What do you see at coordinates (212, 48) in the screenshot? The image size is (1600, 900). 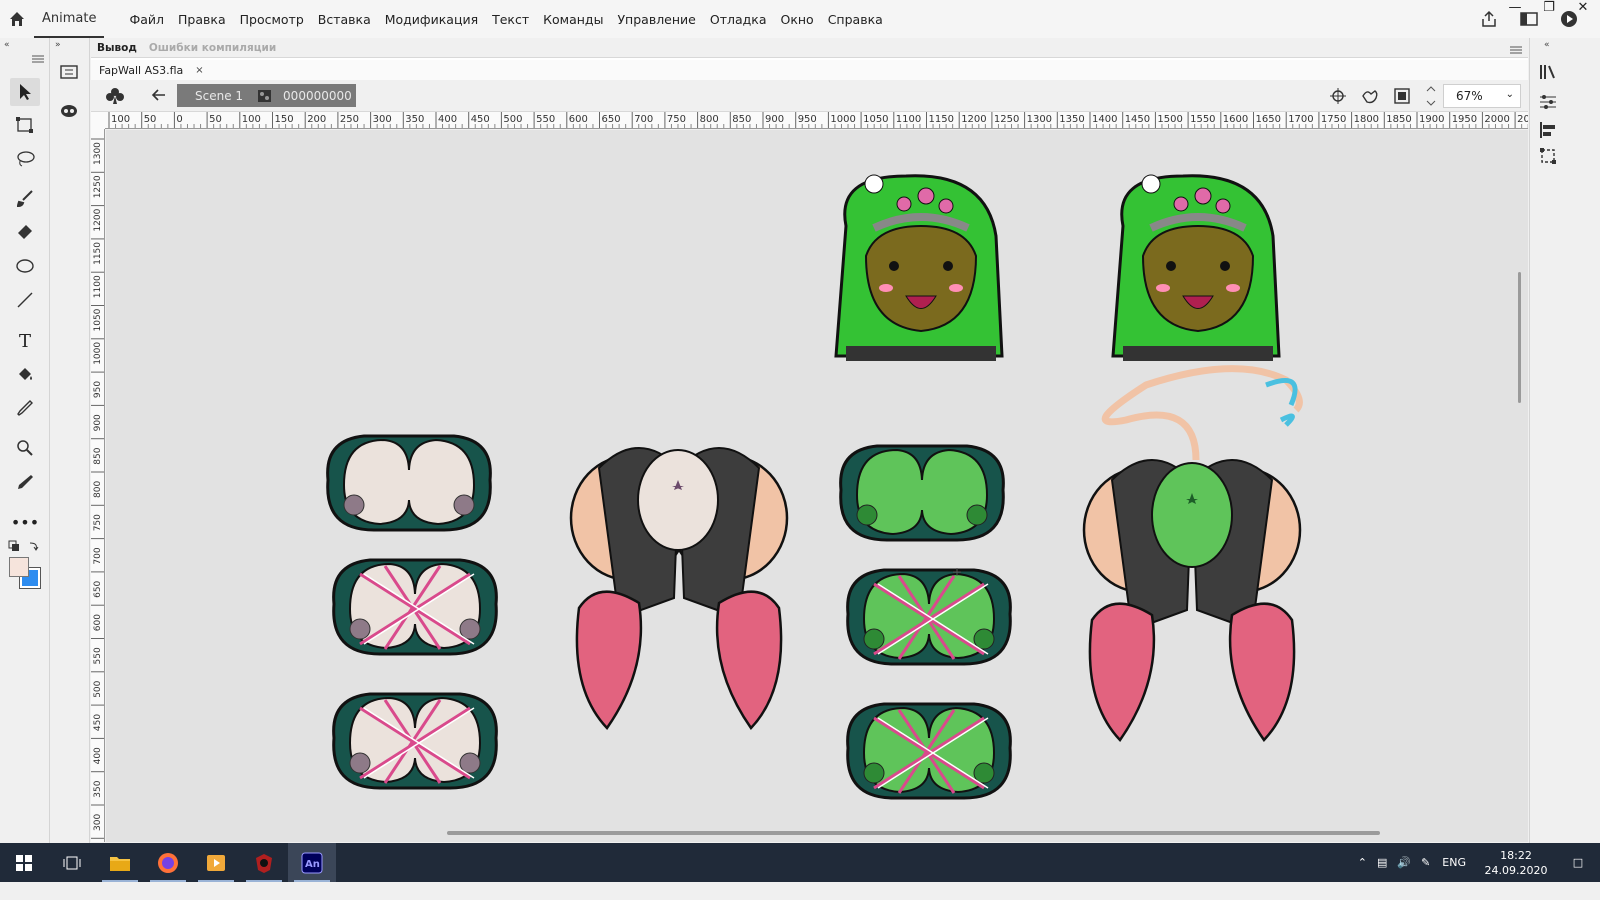 I see `tab-compiler-errors: Ошибки компиляции` at bounding box center [212, 48].